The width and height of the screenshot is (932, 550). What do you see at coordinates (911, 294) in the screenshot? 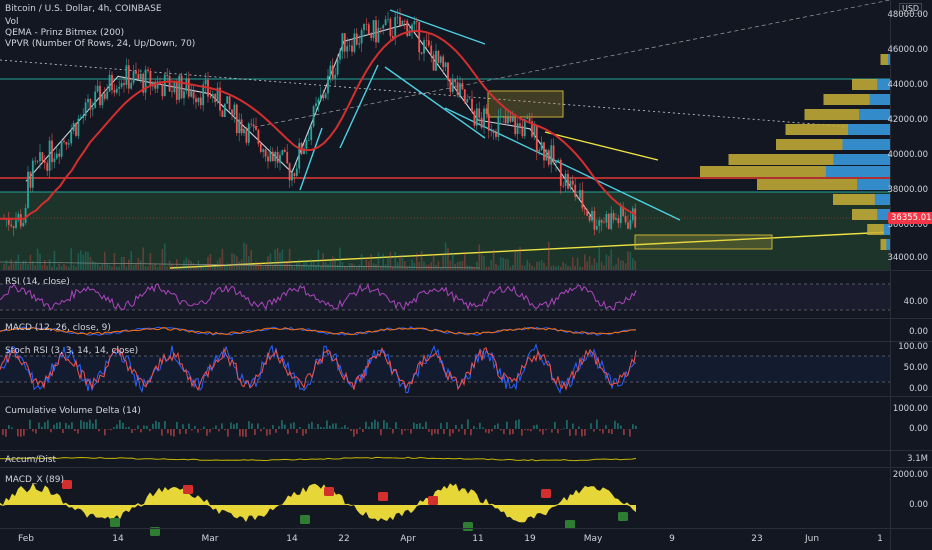
I see `rsi-axis: 40.00` at bounding box center [911, 294].